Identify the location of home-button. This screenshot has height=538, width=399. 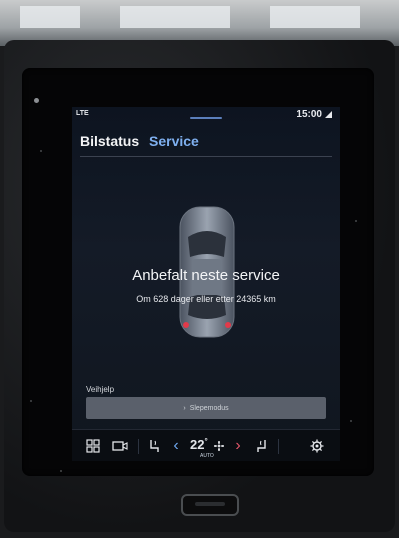
(210, 505).